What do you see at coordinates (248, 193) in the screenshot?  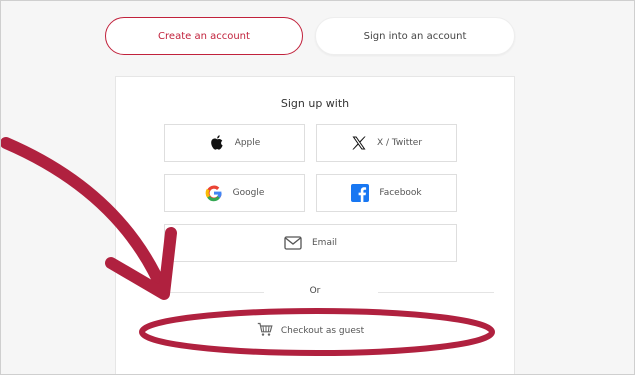 I see `google-signup-label: Google` at bounding box center [248, 193].